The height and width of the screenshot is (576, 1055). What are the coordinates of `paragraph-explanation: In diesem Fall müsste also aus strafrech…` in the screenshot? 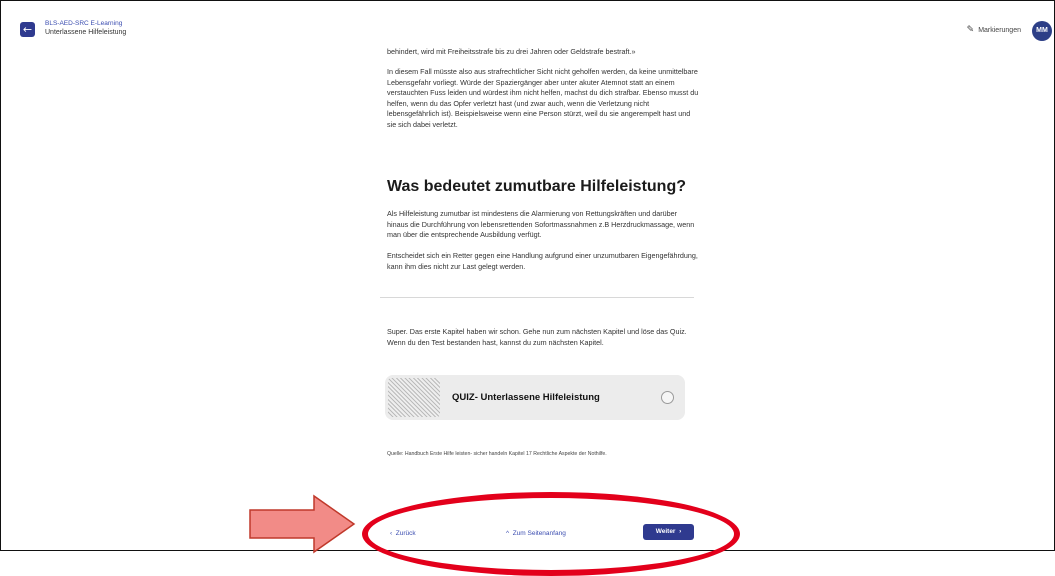 It's located at (543, 98).